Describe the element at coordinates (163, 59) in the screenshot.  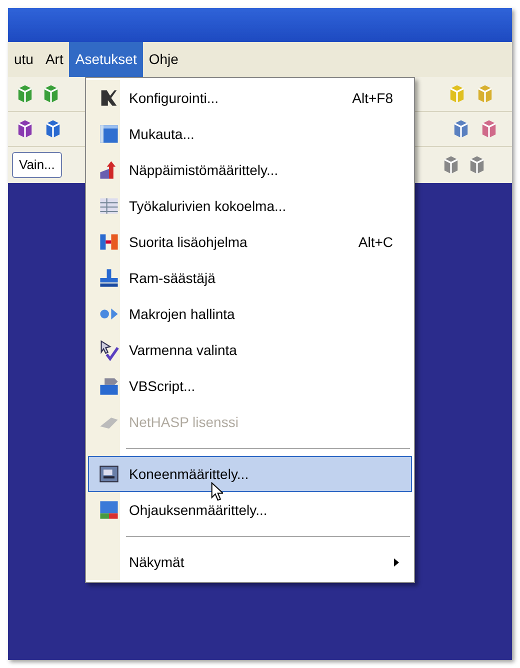
I see `menu-item: Ohje` at that location.